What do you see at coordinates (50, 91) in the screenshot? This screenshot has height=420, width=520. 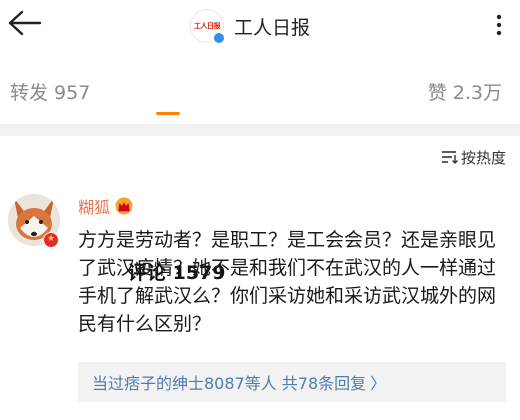 I see `tab-forward: 转发 957` at bounding box center [50, 91].